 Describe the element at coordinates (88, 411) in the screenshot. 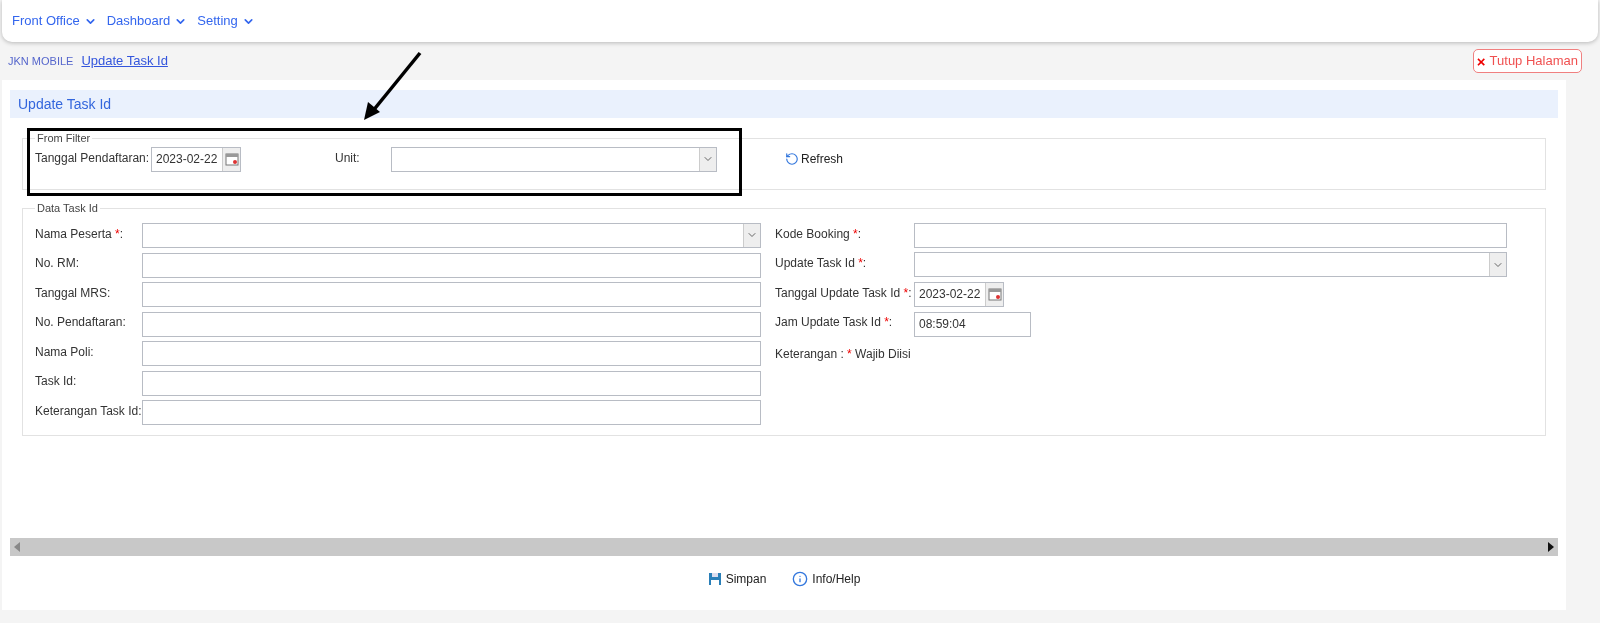

I see `field-label: Keterangan Task Id:` at that location.